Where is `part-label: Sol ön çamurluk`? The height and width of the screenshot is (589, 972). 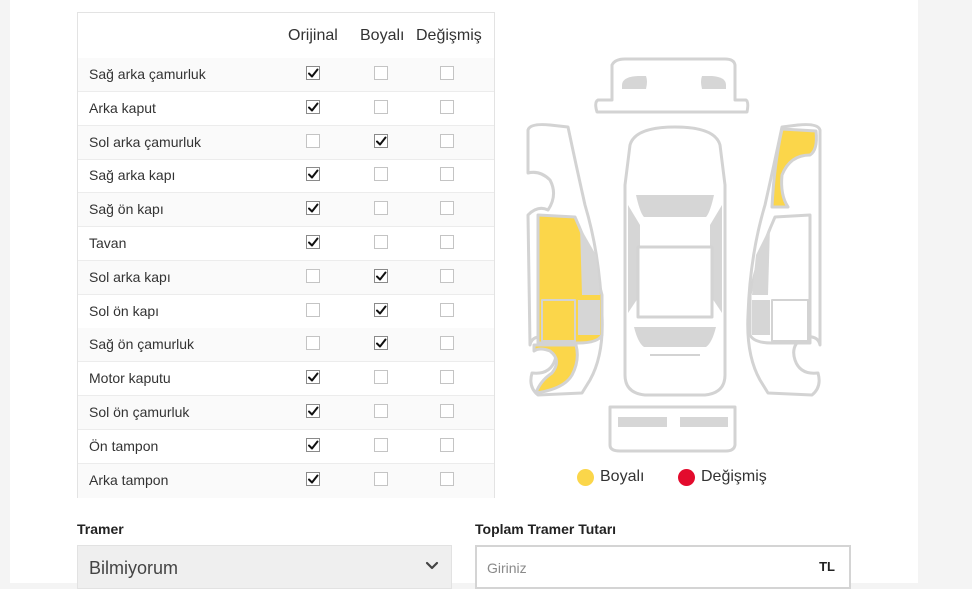
part-label: Sol ön çamurluk is located at coordinates (139, 412).